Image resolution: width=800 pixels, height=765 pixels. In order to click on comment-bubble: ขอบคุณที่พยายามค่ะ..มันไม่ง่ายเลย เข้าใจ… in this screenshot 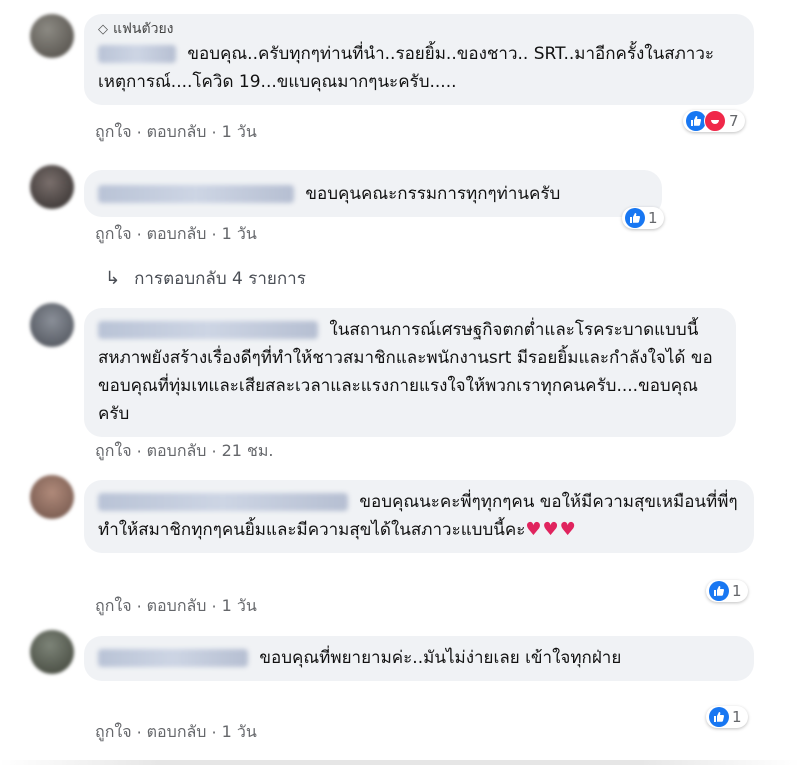, I will do `click(419, 658)`.